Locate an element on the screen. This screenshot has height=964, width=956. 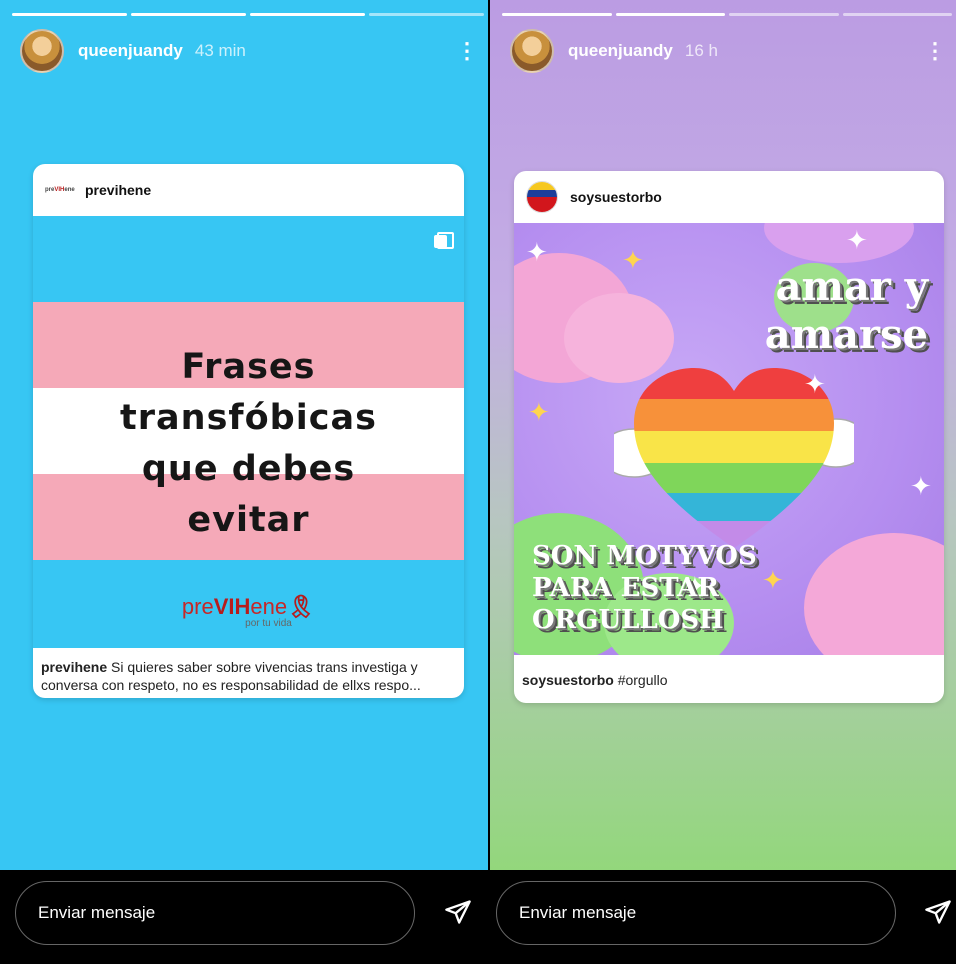
headline-line: evitar is located at coordinates (248, 520).